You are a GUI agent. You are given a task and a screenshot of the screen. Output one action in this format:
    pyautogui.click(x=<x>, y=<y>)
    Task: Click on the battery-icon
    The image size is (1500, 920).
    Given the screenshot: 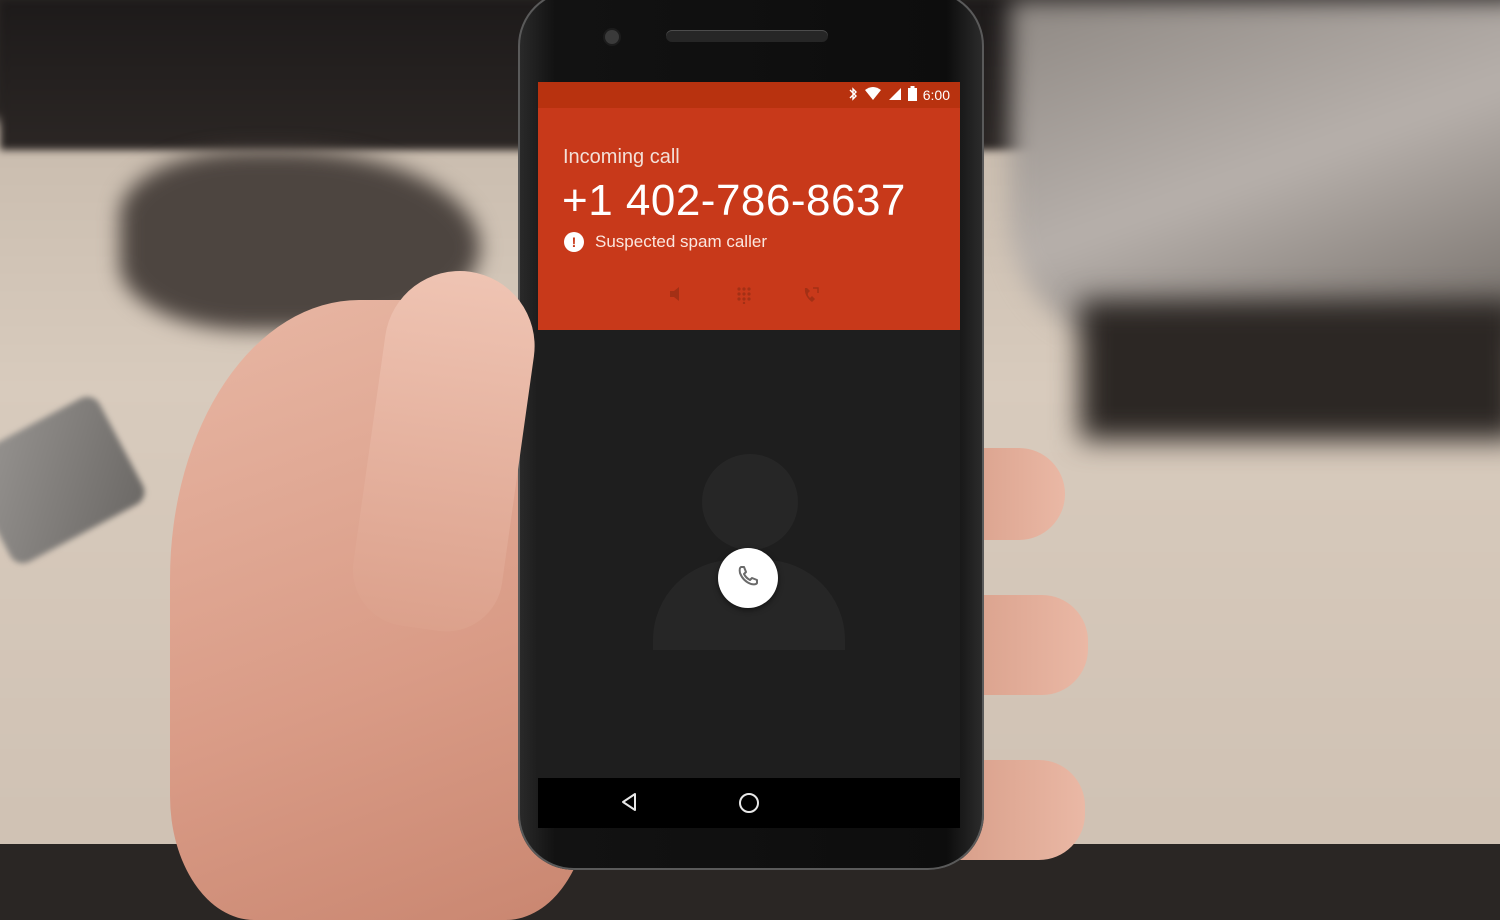 What is the action you would take?
    pyautogui.click(x=912, y=95)
    